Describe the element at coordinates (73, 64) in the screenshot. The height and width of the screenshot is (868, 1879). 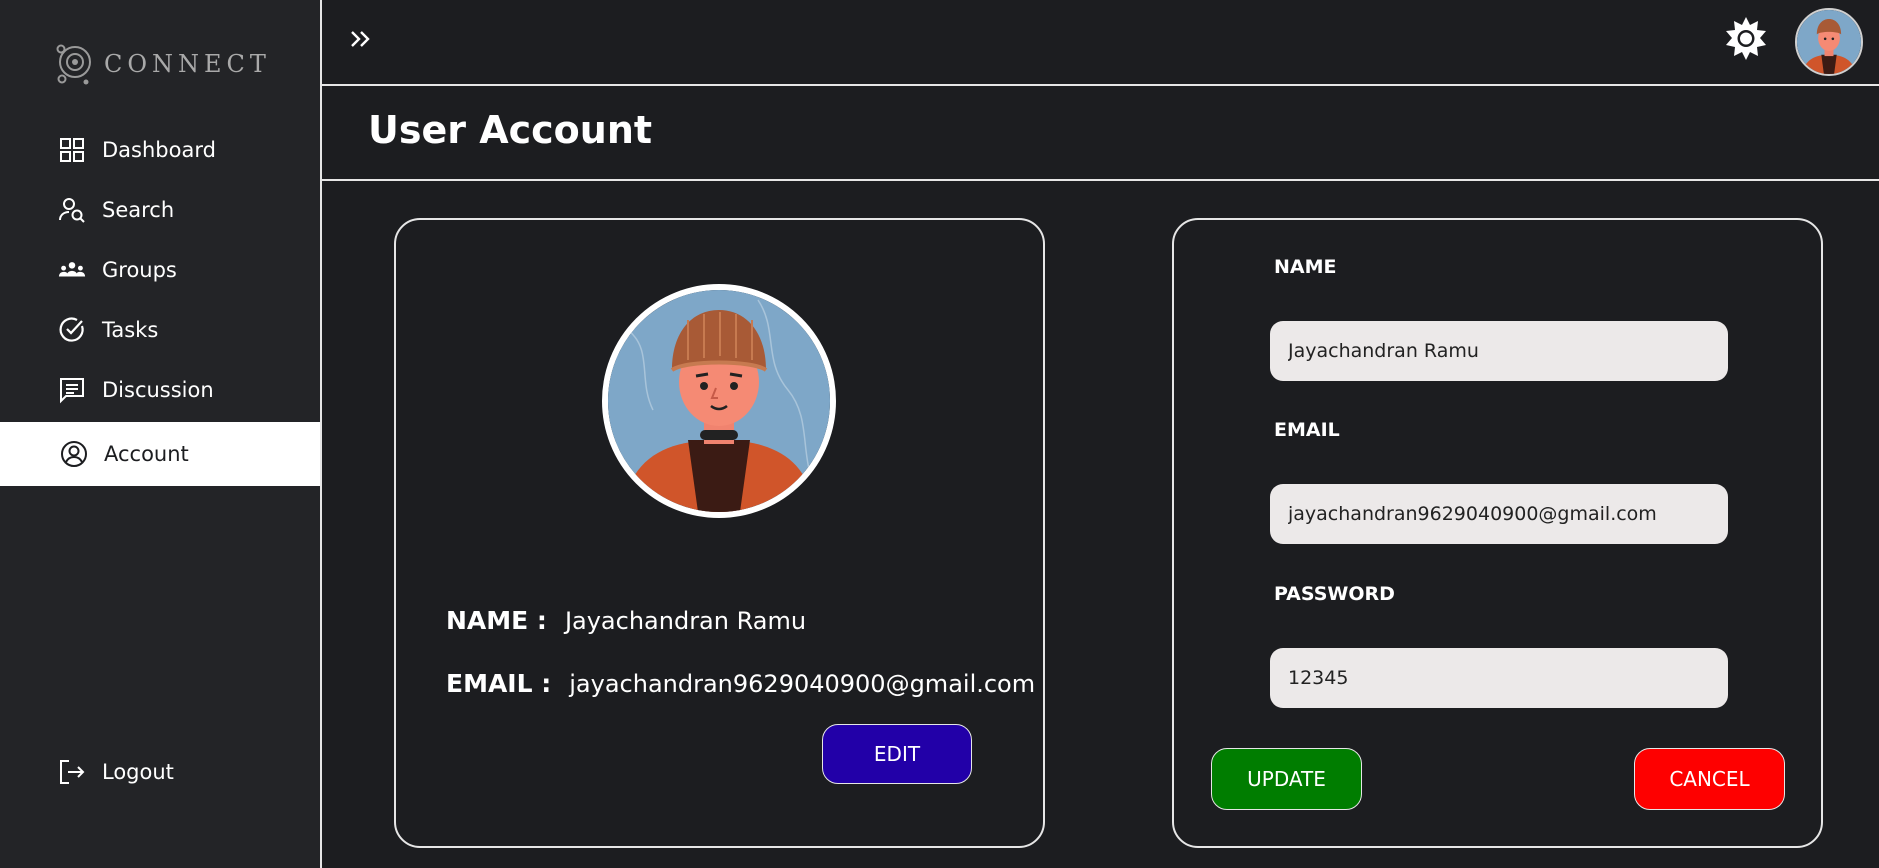
I see `connect-logo-icon` at that location.